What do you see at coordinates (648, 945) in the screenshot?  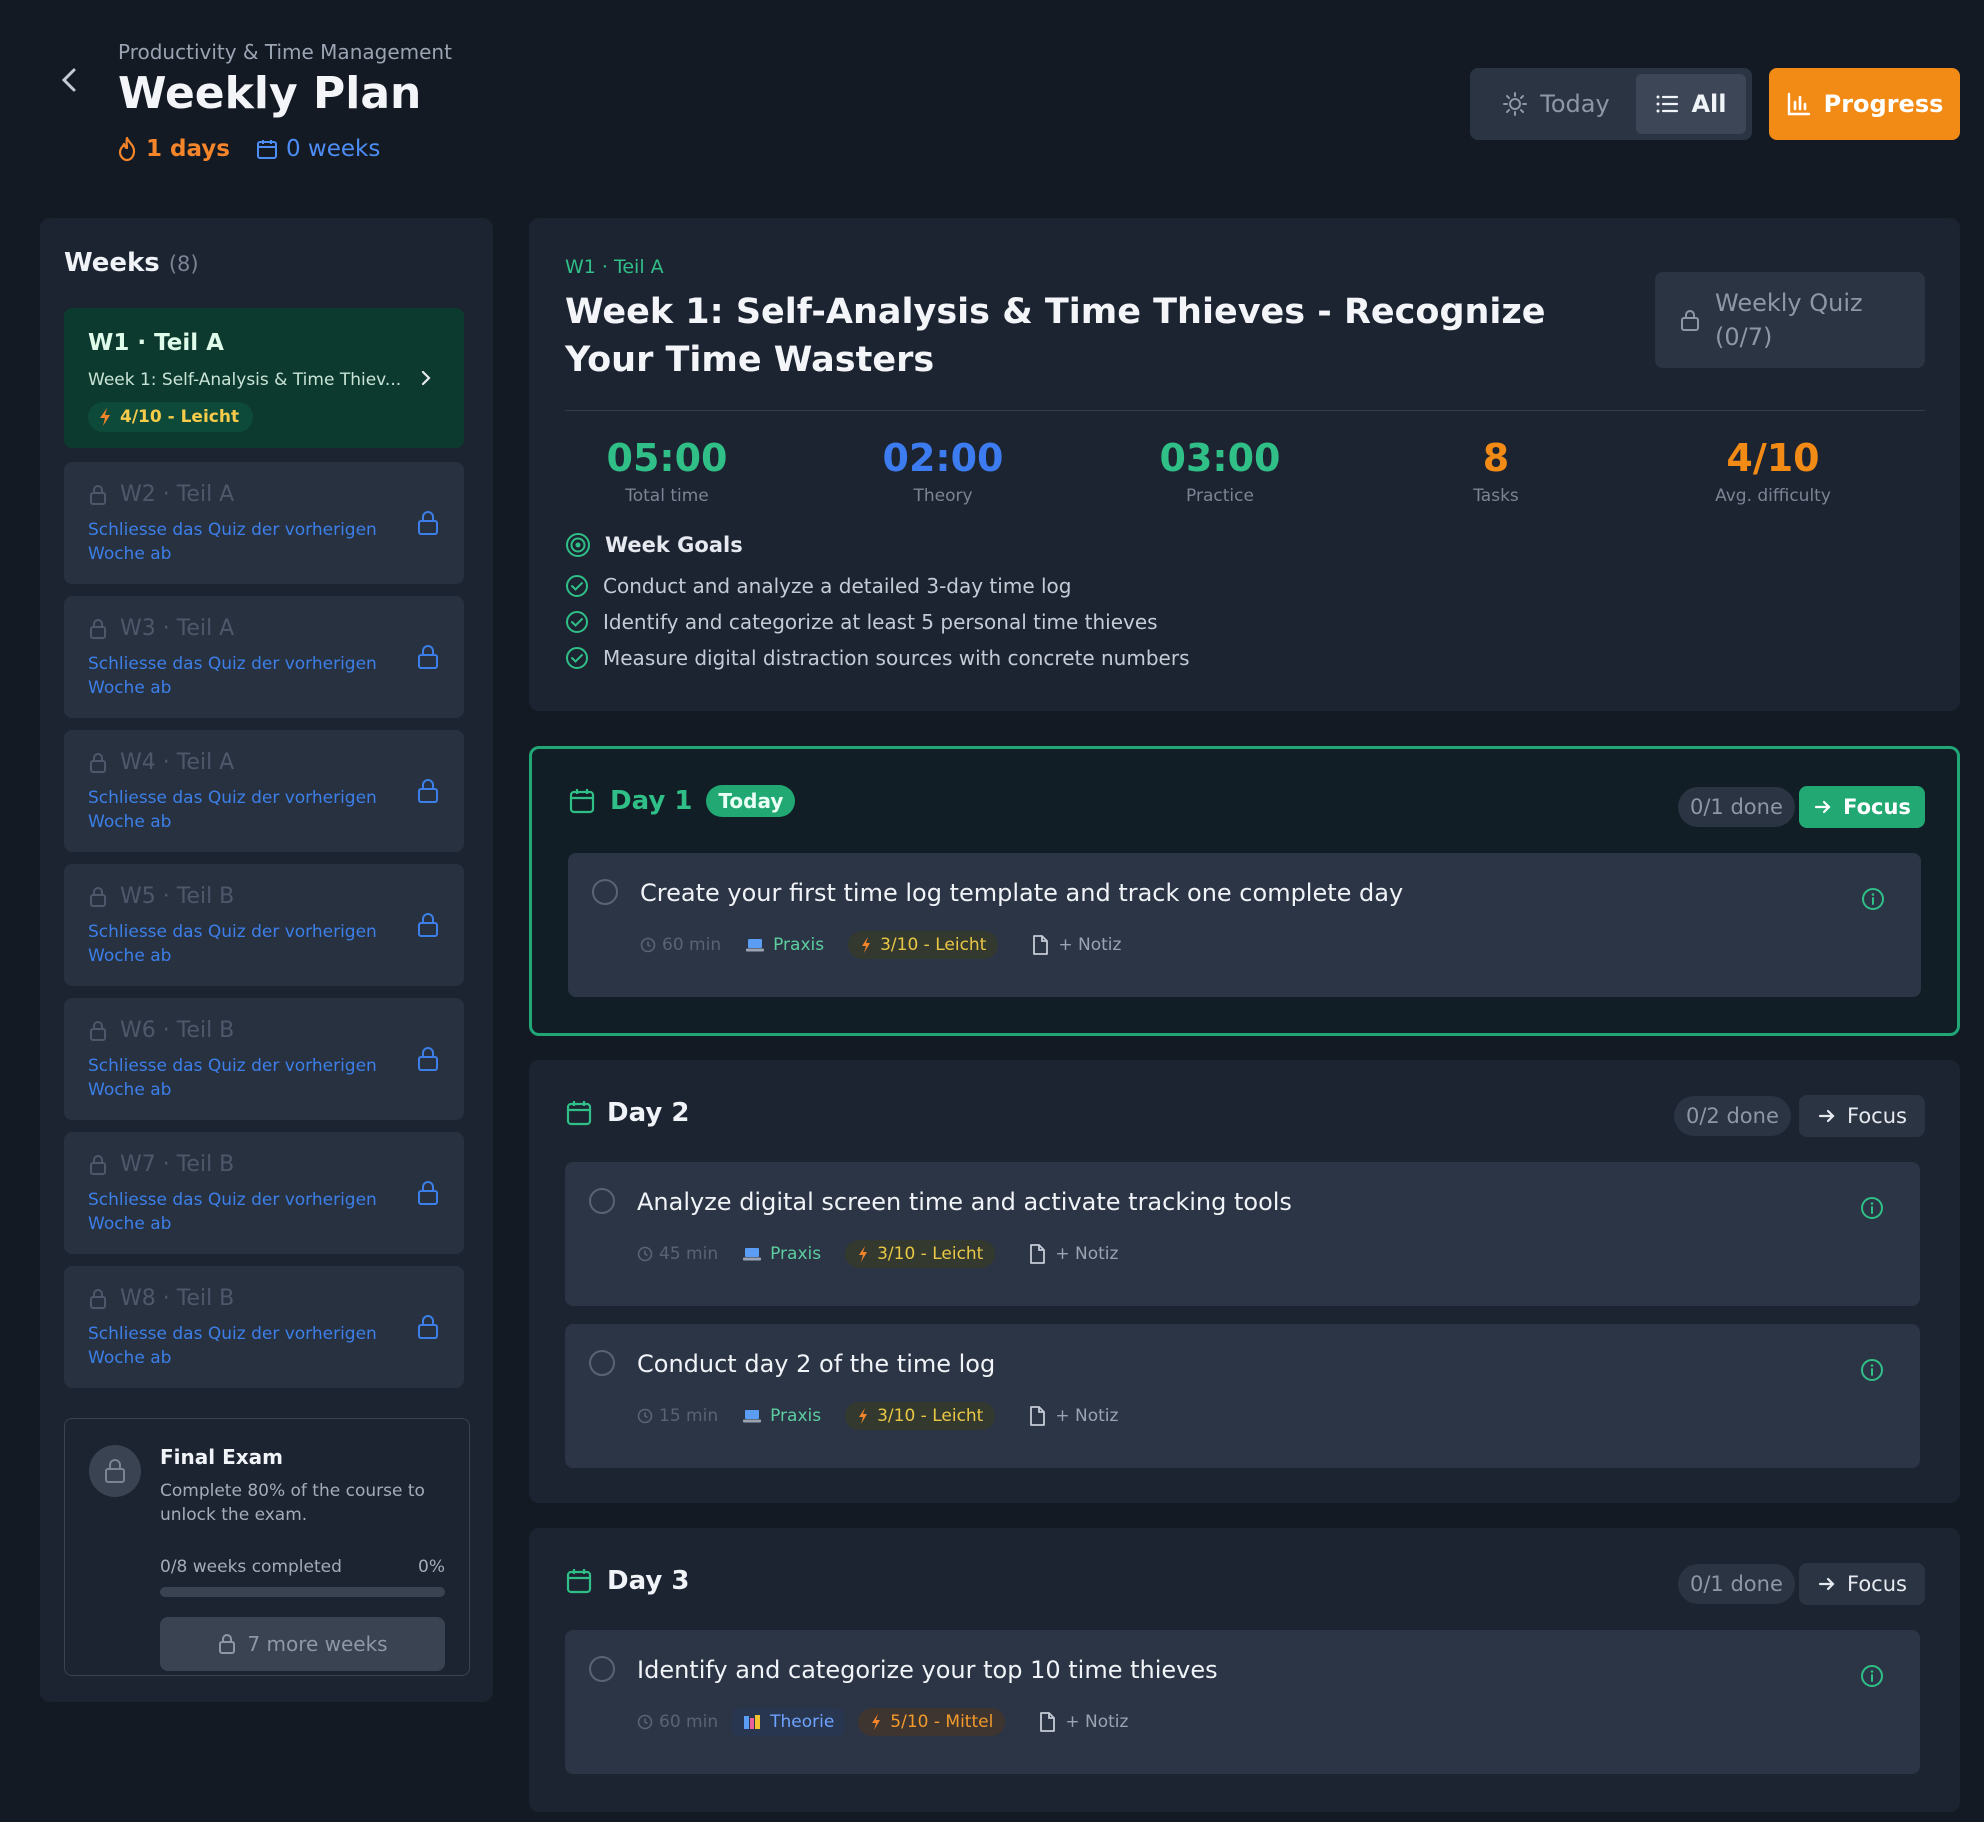 I see `clock-icon` at bounding box center [648, 945].